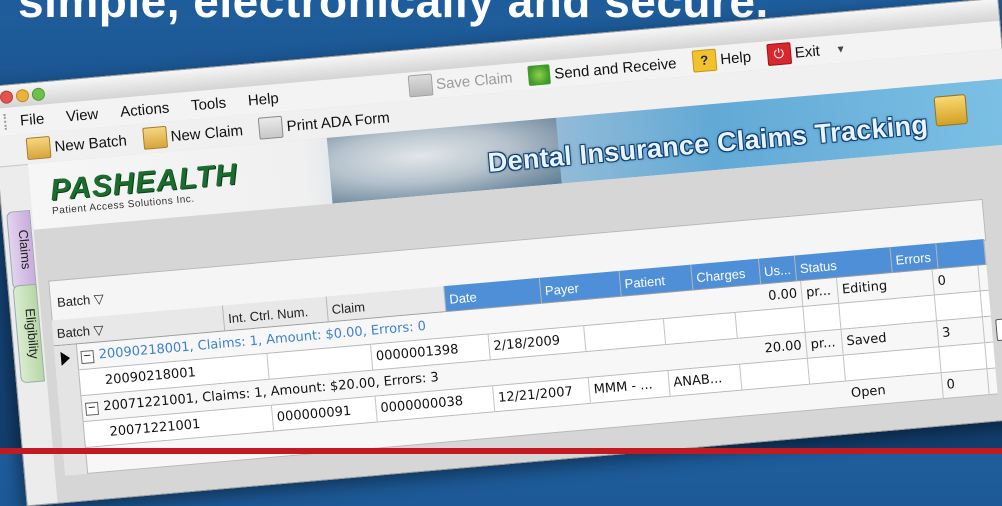  What do you see at coordinates (338, 121) in the screenshot?
I see `print-ada-form-label: Print ADA Form` at bounding box center [338, 121].